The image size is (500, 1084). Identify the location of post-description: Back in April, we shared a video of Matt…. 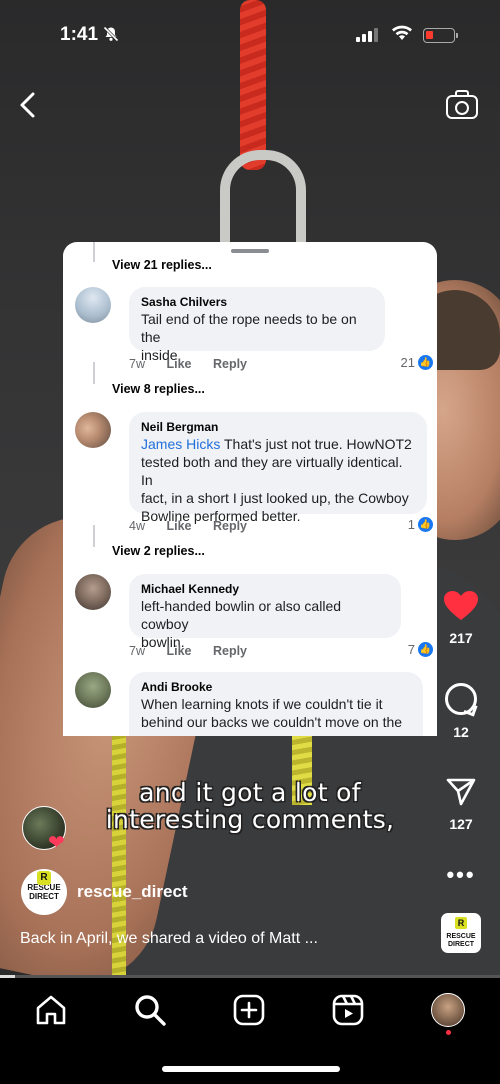
(169, 939).